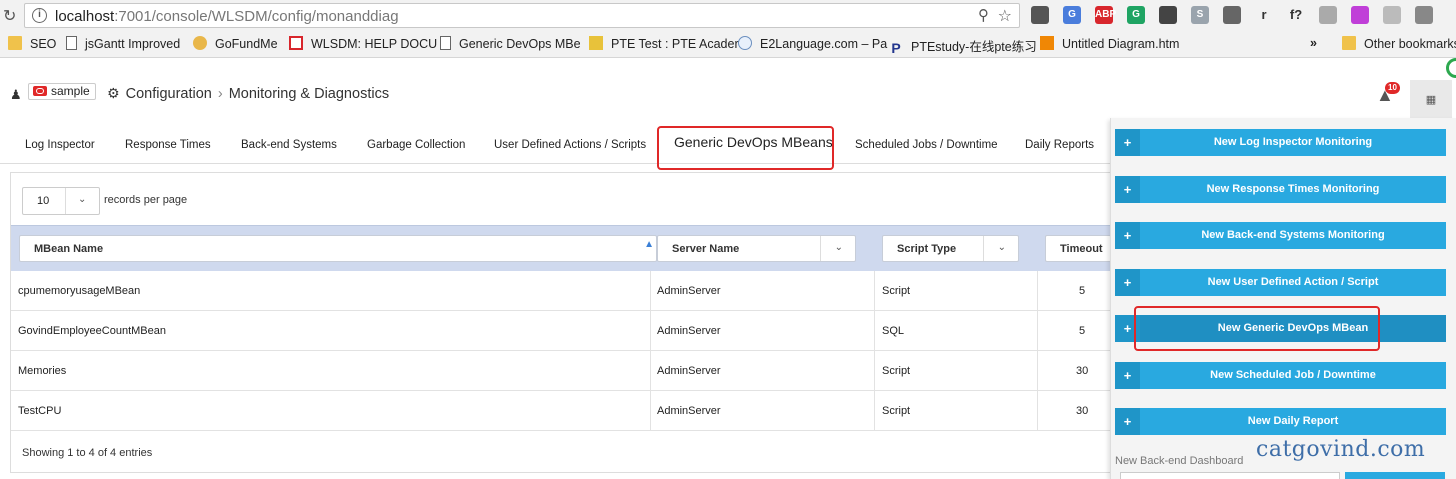  Describe the element at coordinates (1078, 248) in the screenshot. I see `col-filter-timeout: Timeout` at that location.